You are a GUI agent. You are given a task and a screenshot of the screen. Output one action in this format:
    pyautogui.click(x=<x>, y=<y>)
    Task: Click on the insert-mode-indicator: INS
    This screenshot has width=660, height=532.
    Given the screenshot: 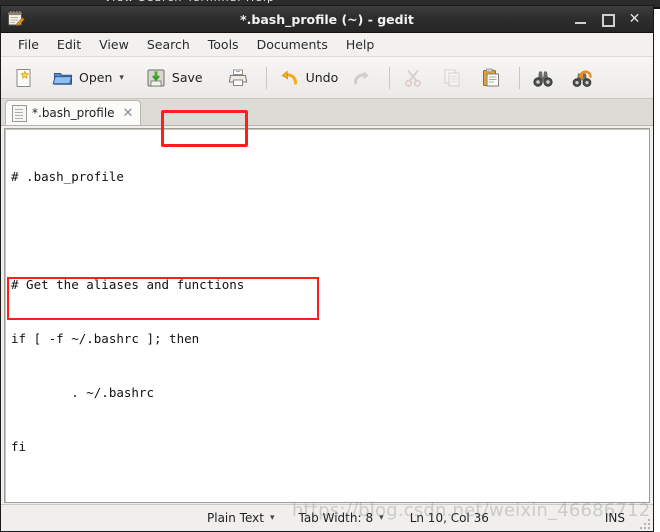 What is the action you would take?
    pyautogui.click(x=614, y=518)
    